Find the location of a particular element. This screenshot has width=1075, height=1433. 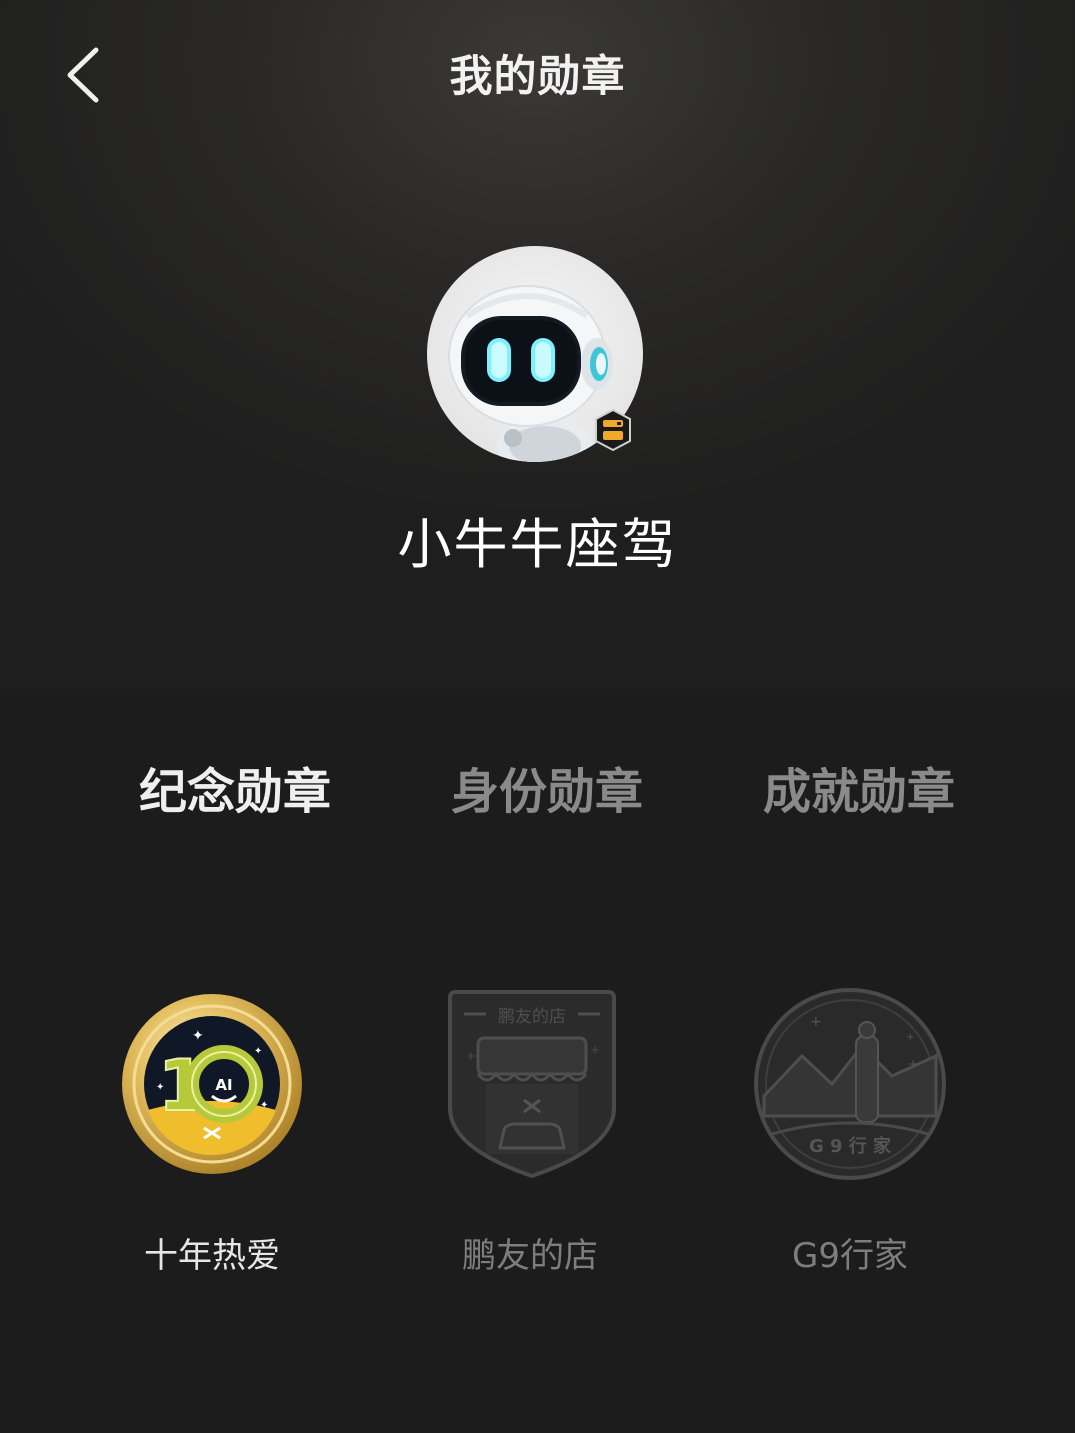

level-badge-icon is located at coordinates (613, 430).